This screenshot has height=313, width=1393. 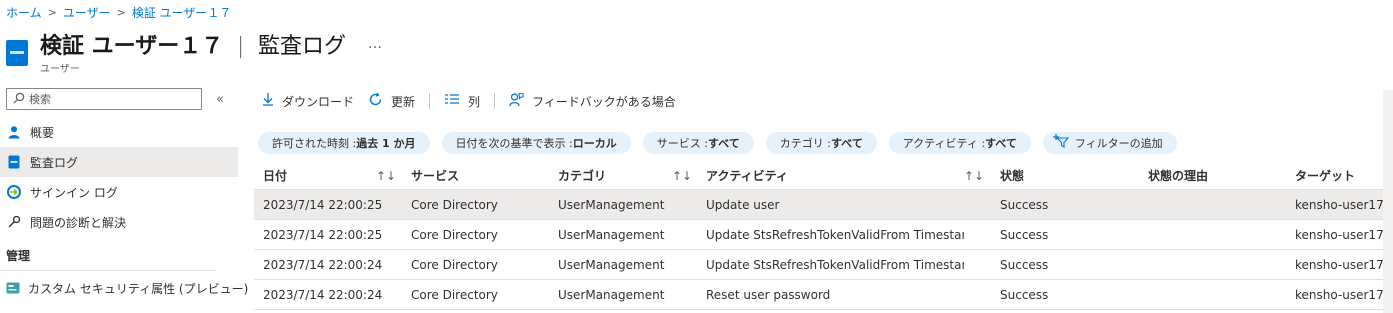 I want to click on filter-pill-date-display: 日付を次の基準で表示 : ローカル, so click(x=536, y=143).